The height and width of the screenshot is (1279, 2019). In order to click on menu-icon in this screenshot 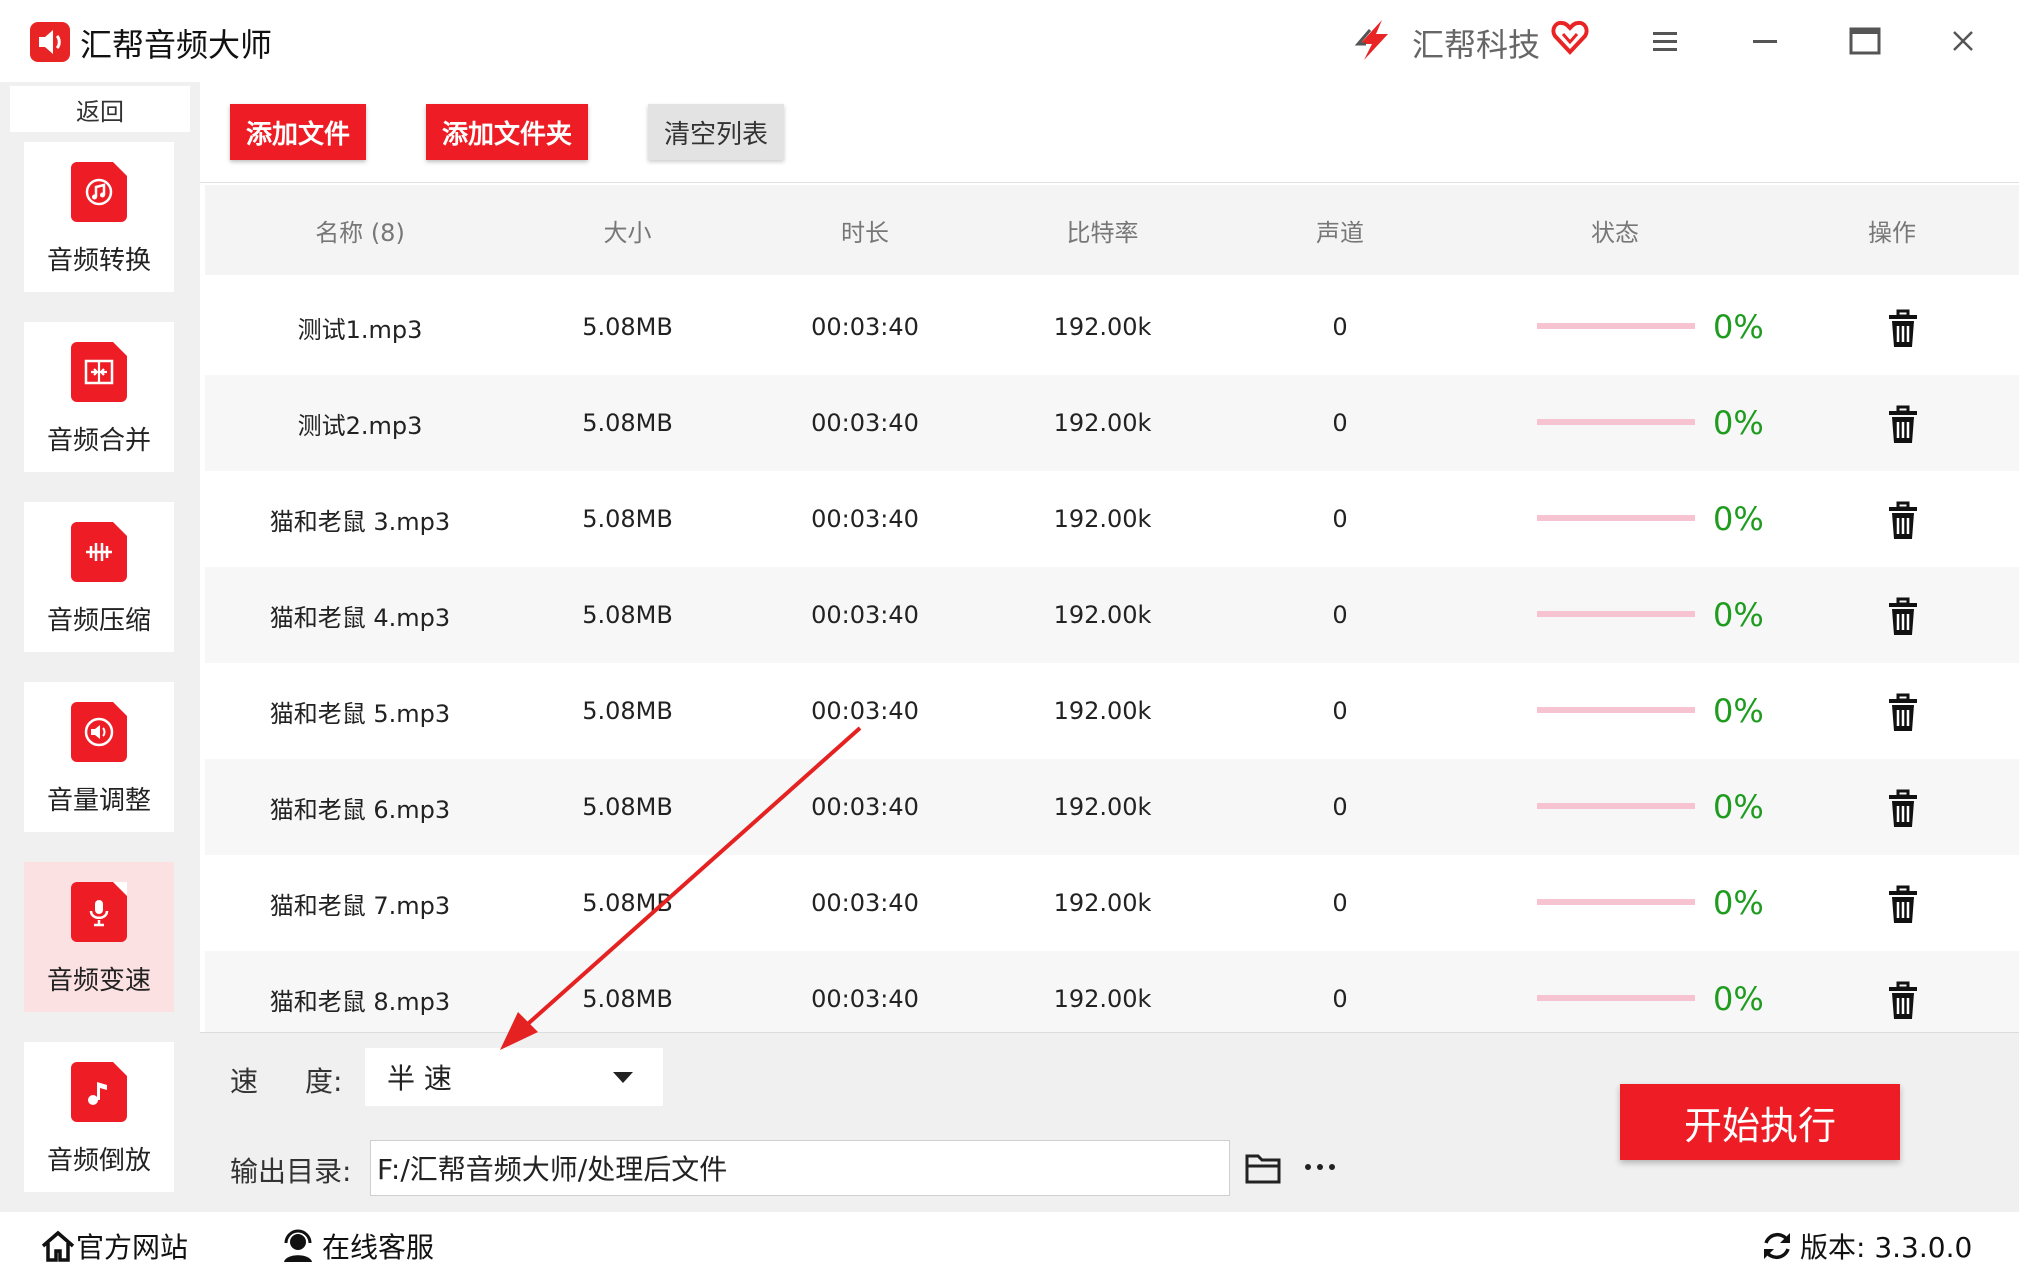, I will do `click(1665, 41)`.